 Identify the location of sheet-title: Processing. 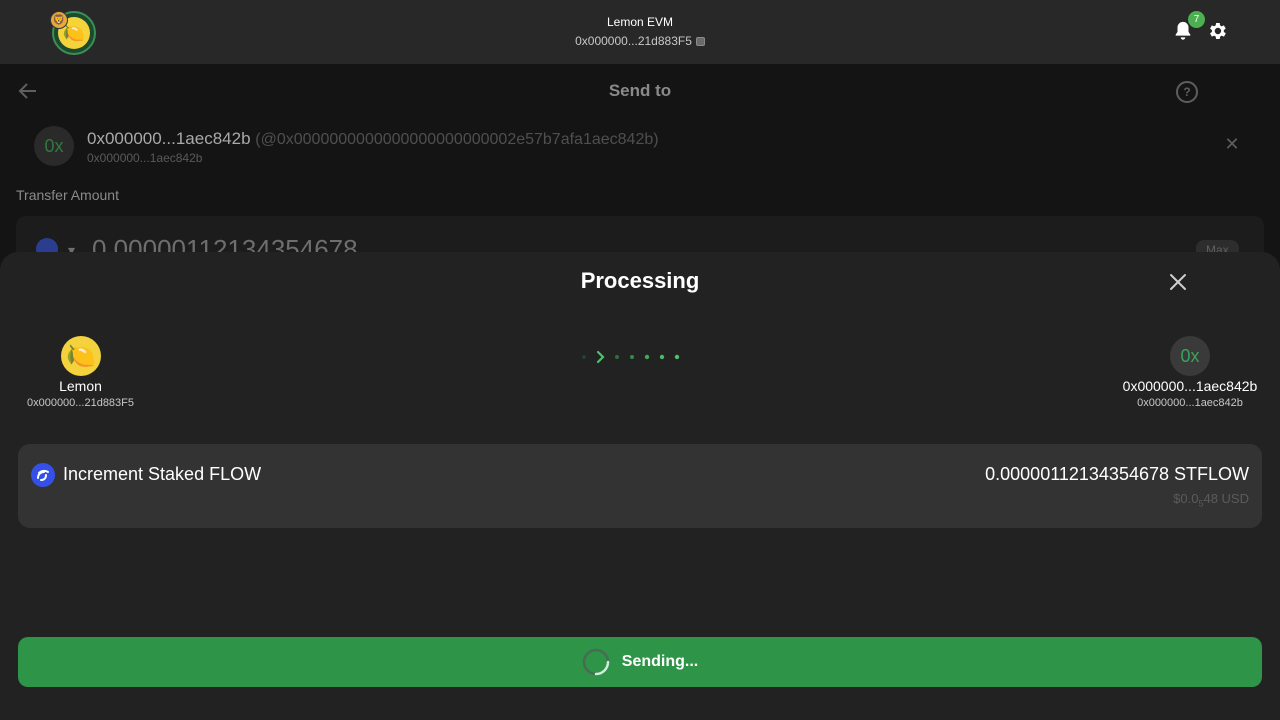
(640, 280).